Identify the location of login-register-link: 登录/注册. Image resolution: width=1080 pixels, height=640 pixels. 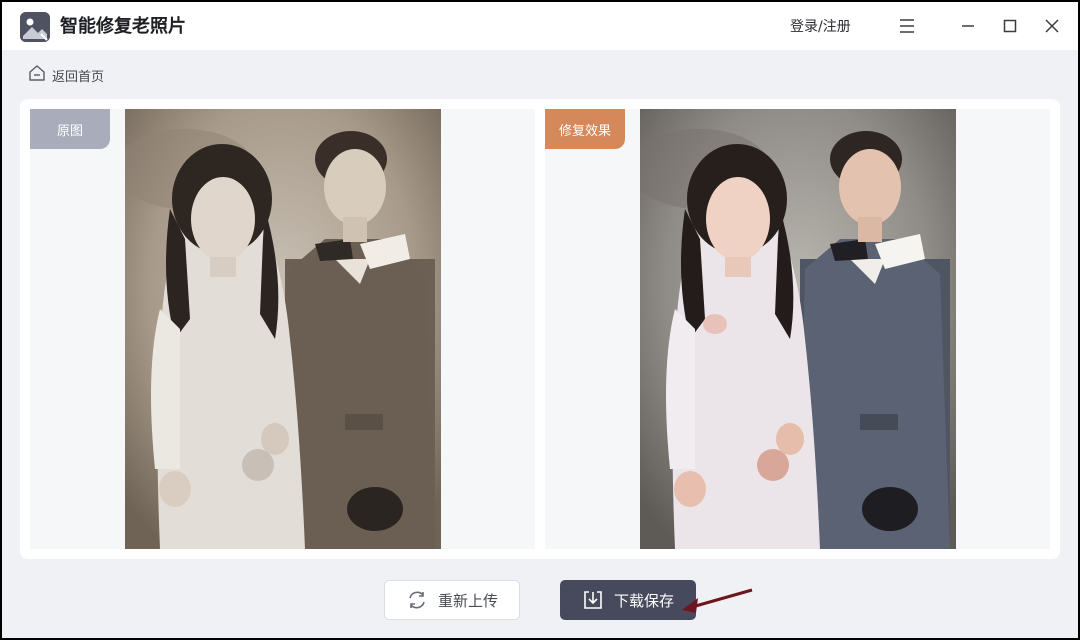
(820, 27).